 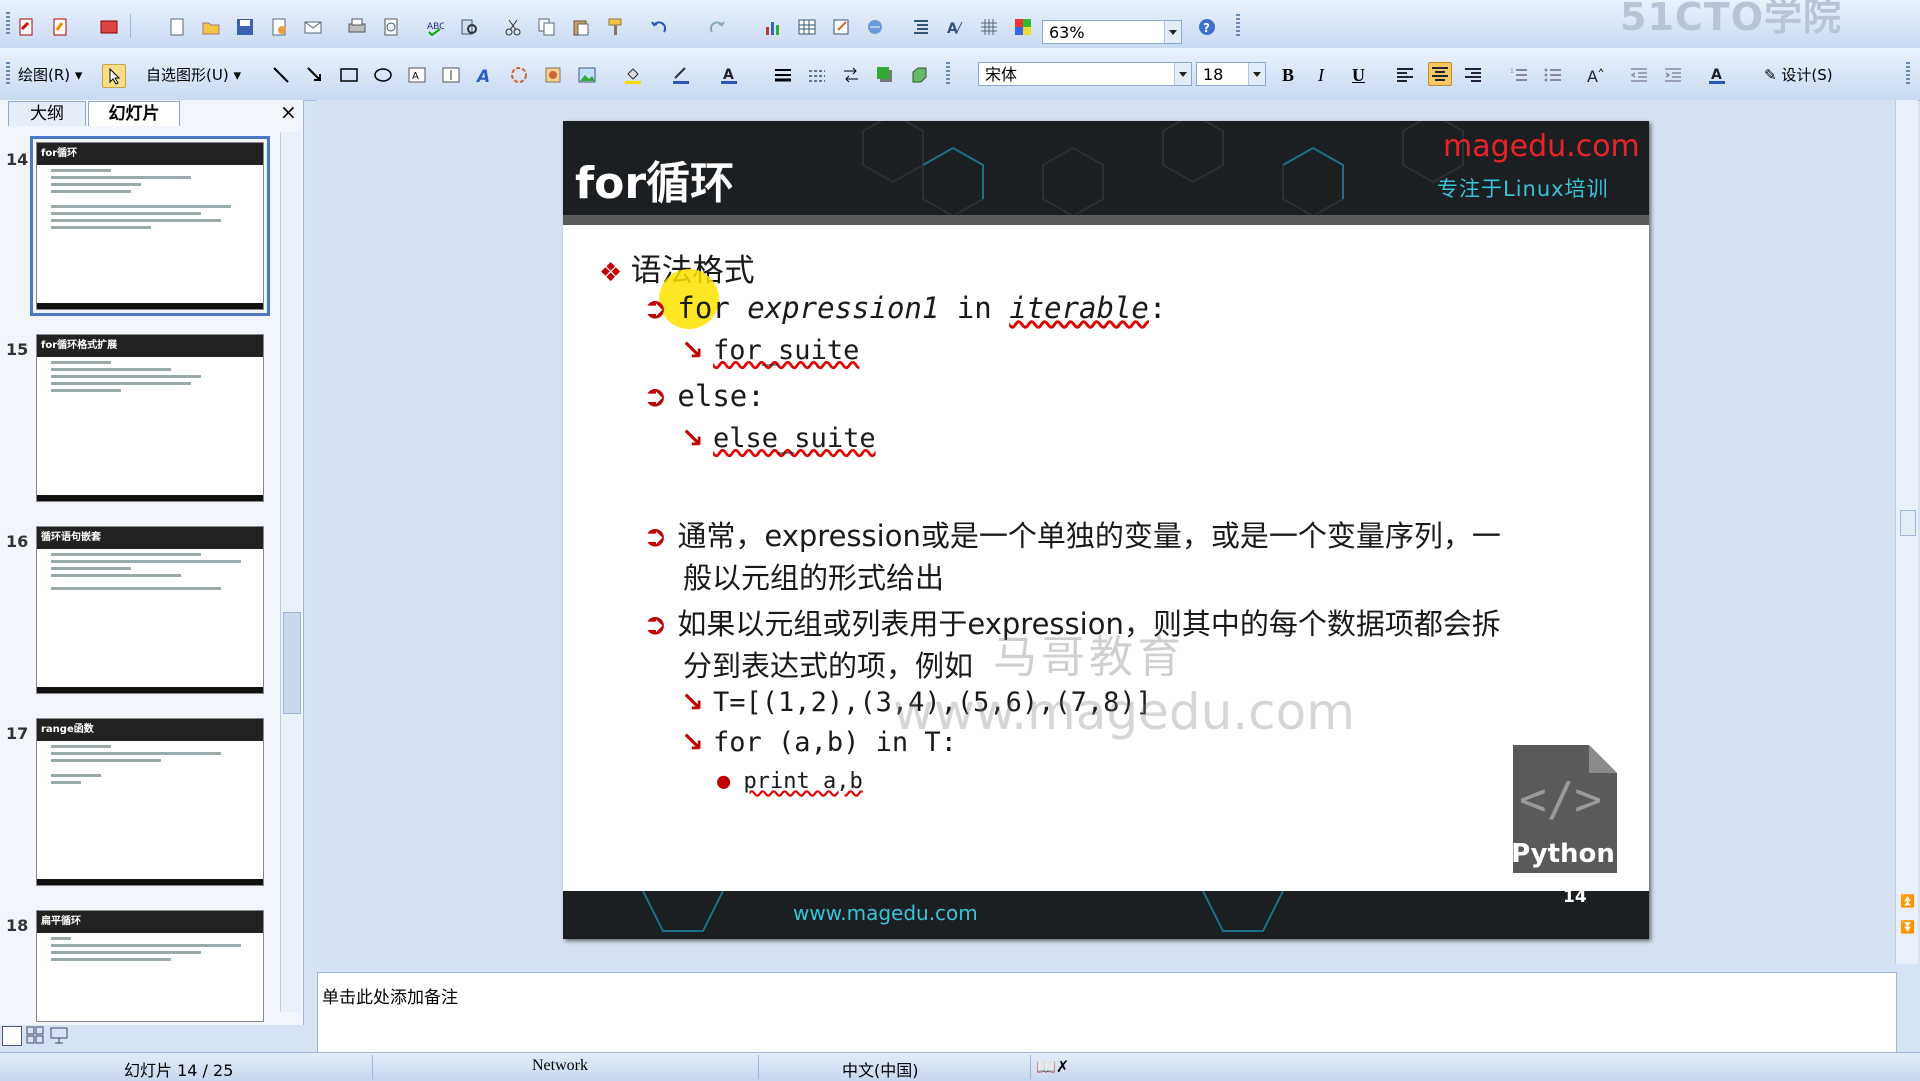 What do you see at coordinates (1798, 75) in the screenshot?
I see `design-button: ✎ 设计(S)` at bounding box center [1798, 75].